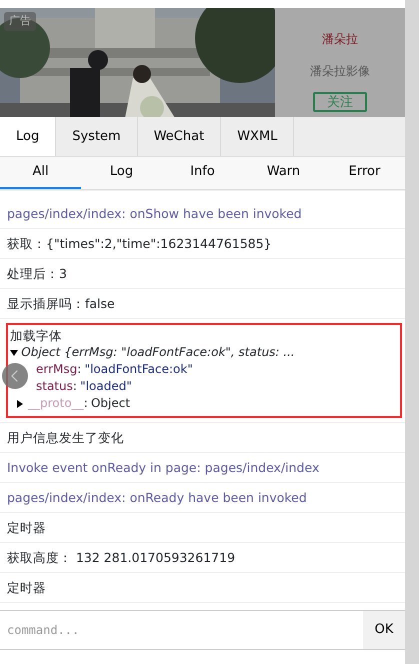 The image size is (419, 664). I want to click on log-entry: pages/index/index: onShow have been invoked, so click(202, 214).